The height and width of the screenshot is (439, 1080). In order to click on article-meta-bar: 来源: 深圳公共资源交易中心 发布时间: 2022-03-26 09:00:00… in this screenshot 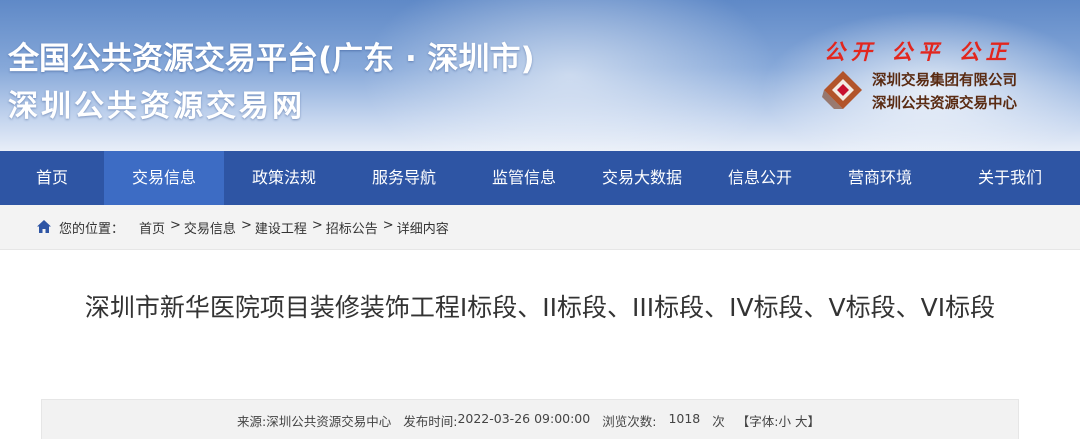, I will do `click(530, 419)`.